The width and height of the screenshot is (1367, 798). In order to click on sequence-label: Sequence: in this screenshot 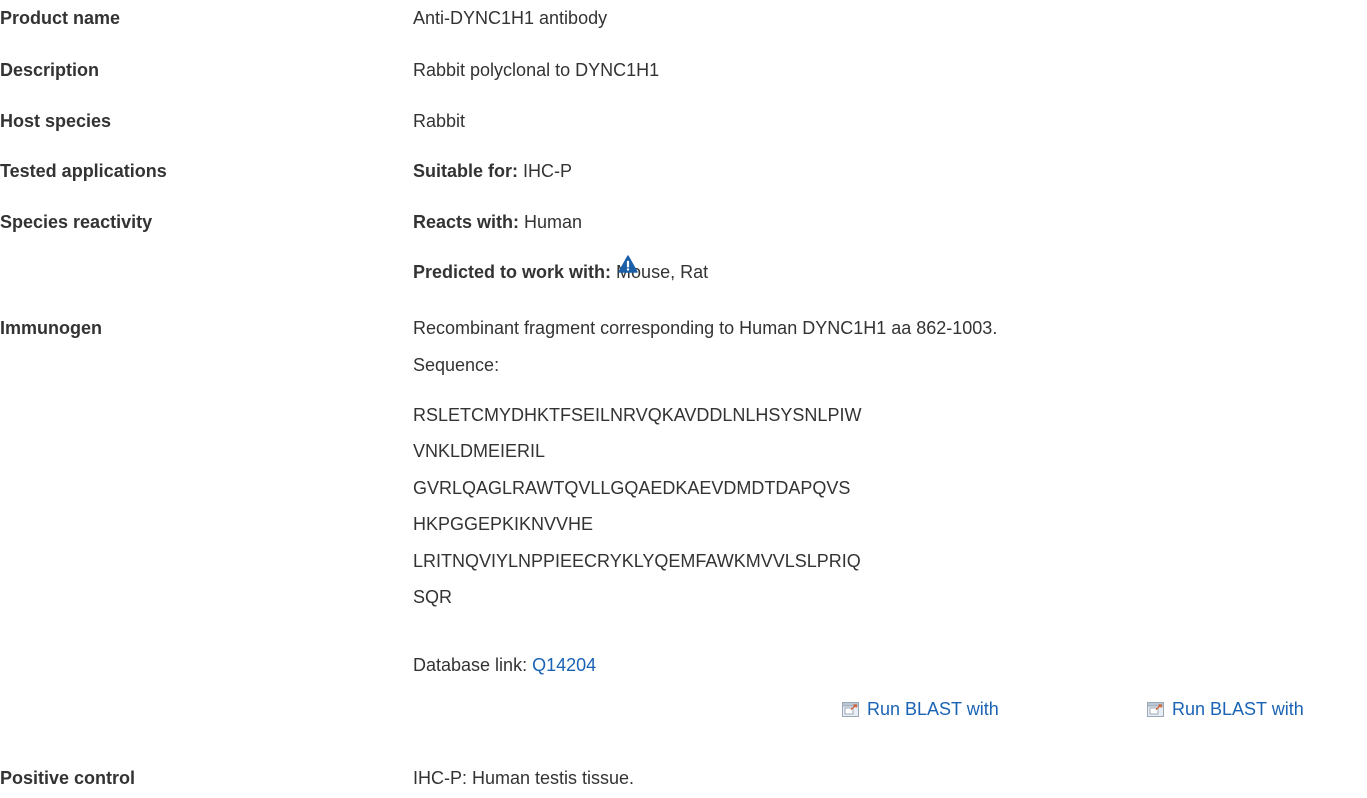, I will do `click(456, 365)`.